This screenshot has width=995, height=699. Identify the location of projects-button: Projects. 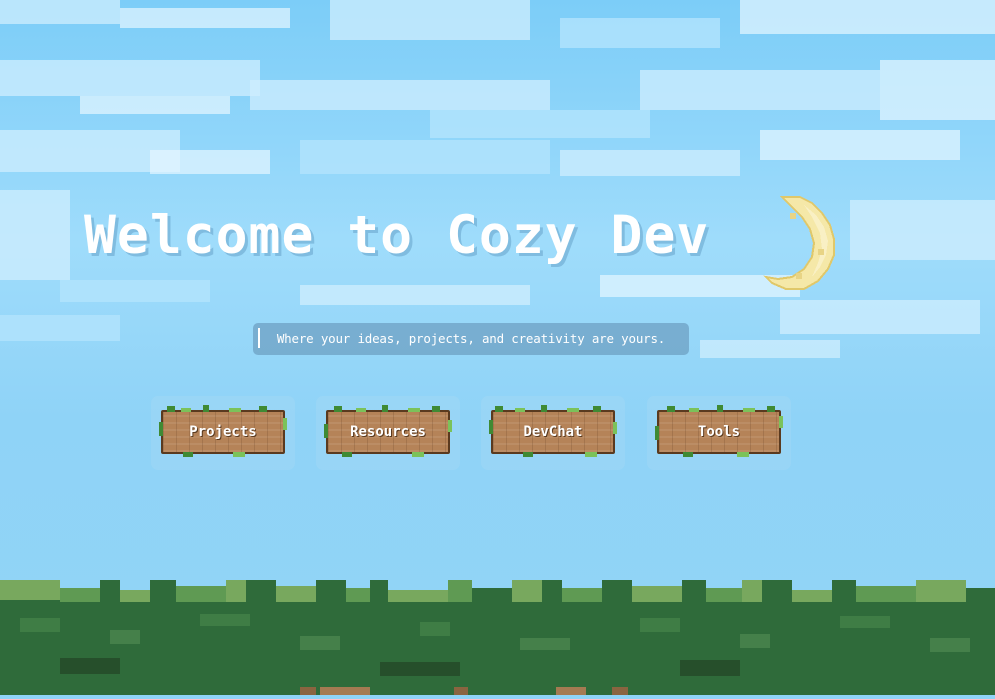
(223, 431).